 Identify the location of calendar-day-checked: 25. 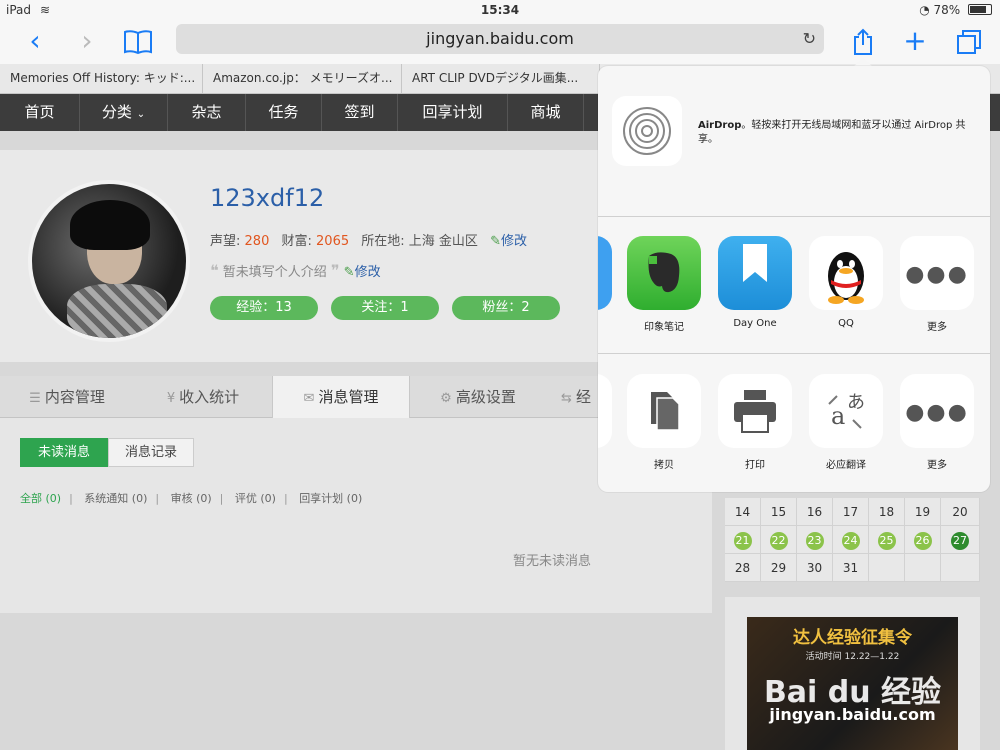
(887, 540).